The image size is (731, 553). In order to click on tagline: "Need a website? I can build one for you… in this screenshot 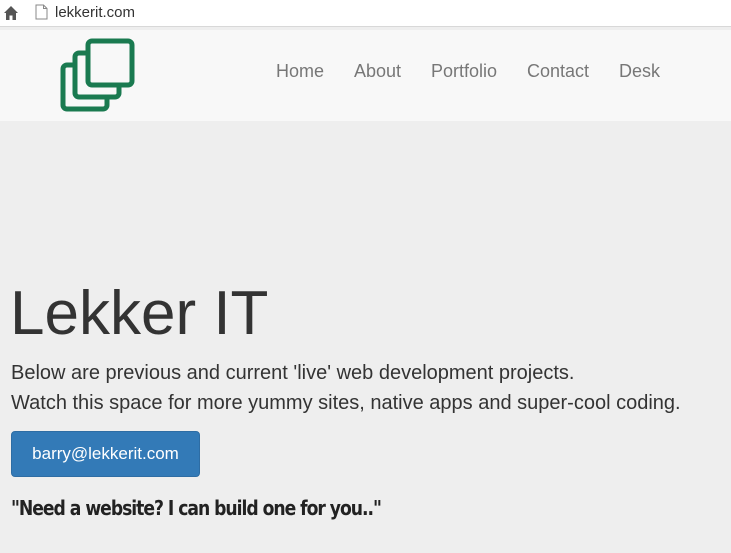, I will do `click(196, 508)`.